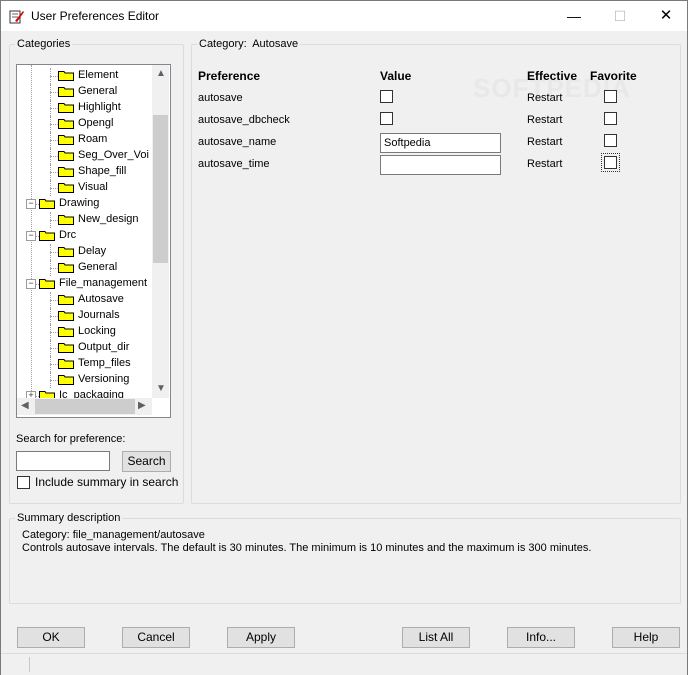 The image size is (688, 675). Describe the element at coordinates (68, 235) in the screenshot. I see `tree-item-label: Drc` at that location.